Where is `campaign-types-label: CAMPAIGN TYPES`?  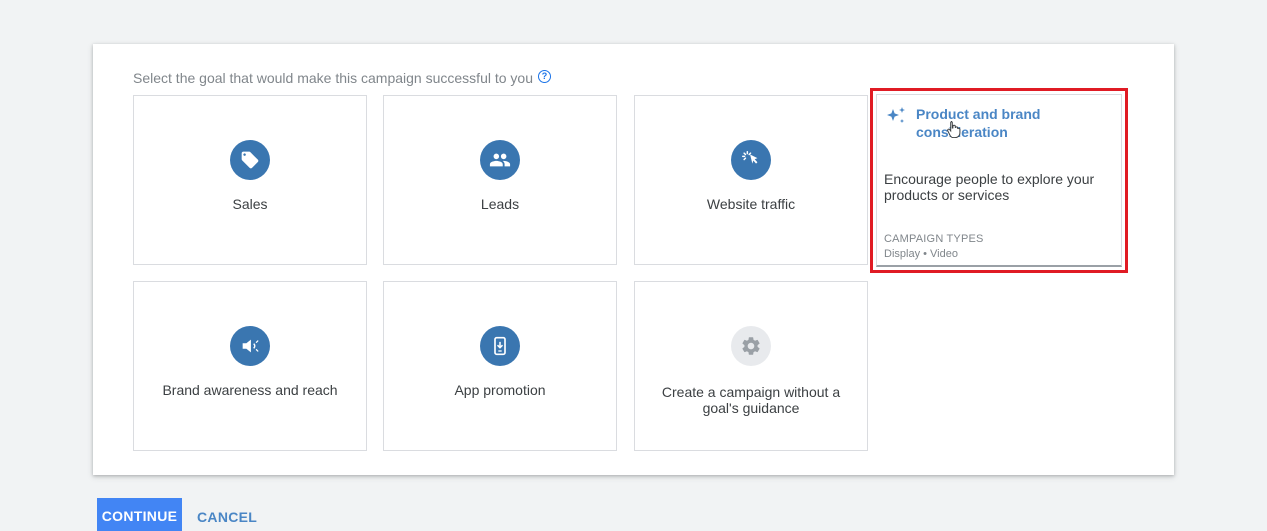
campaign-types-label: CAMPAIGN TYPES is located at coordinates (934, 239).